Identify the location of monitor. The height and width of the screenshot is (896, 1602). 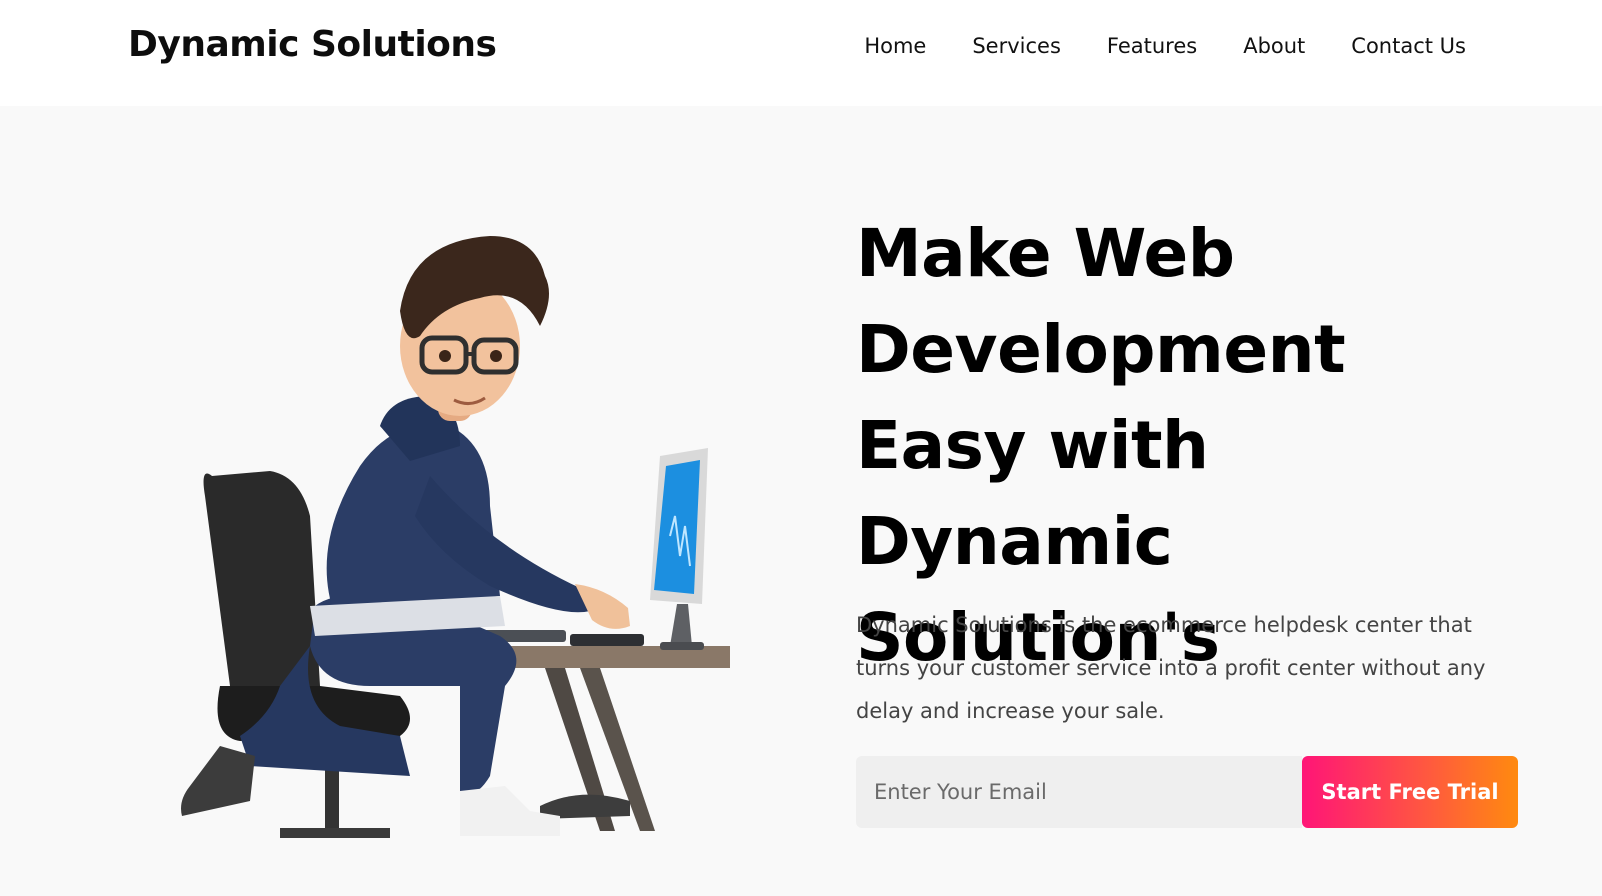
(679, 549).